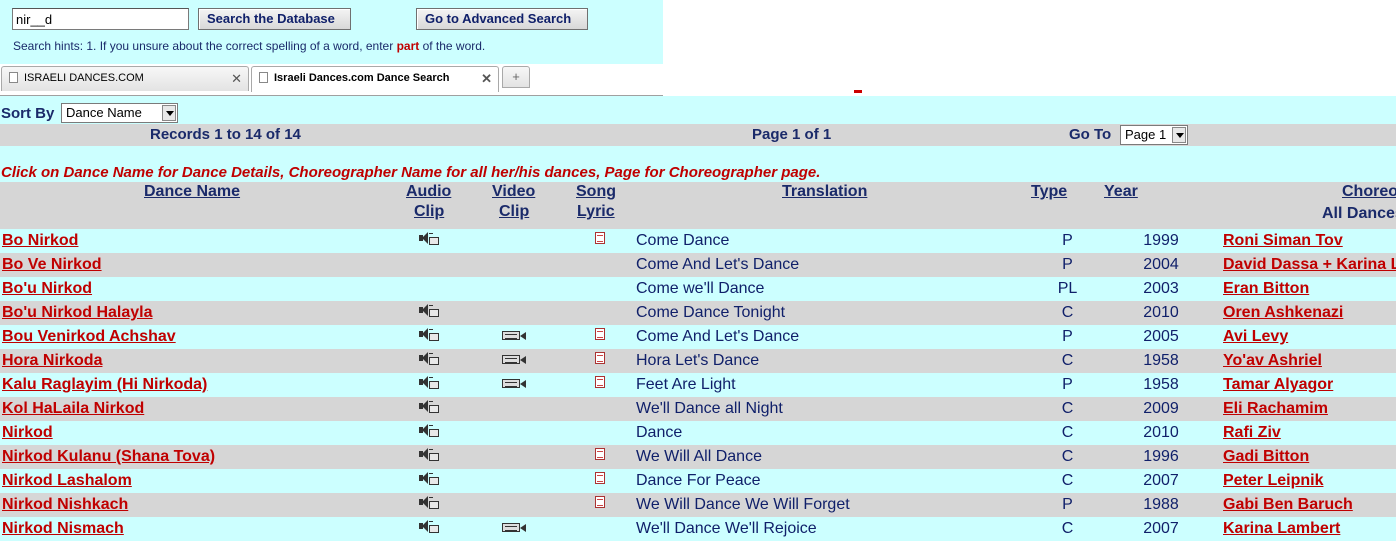 Image resolution: width=1396 pixels, height=541 pixels. Describe the element at coordinates (1146, 134) in the screenshot. I see `goto-selected: Page 1` at that location.